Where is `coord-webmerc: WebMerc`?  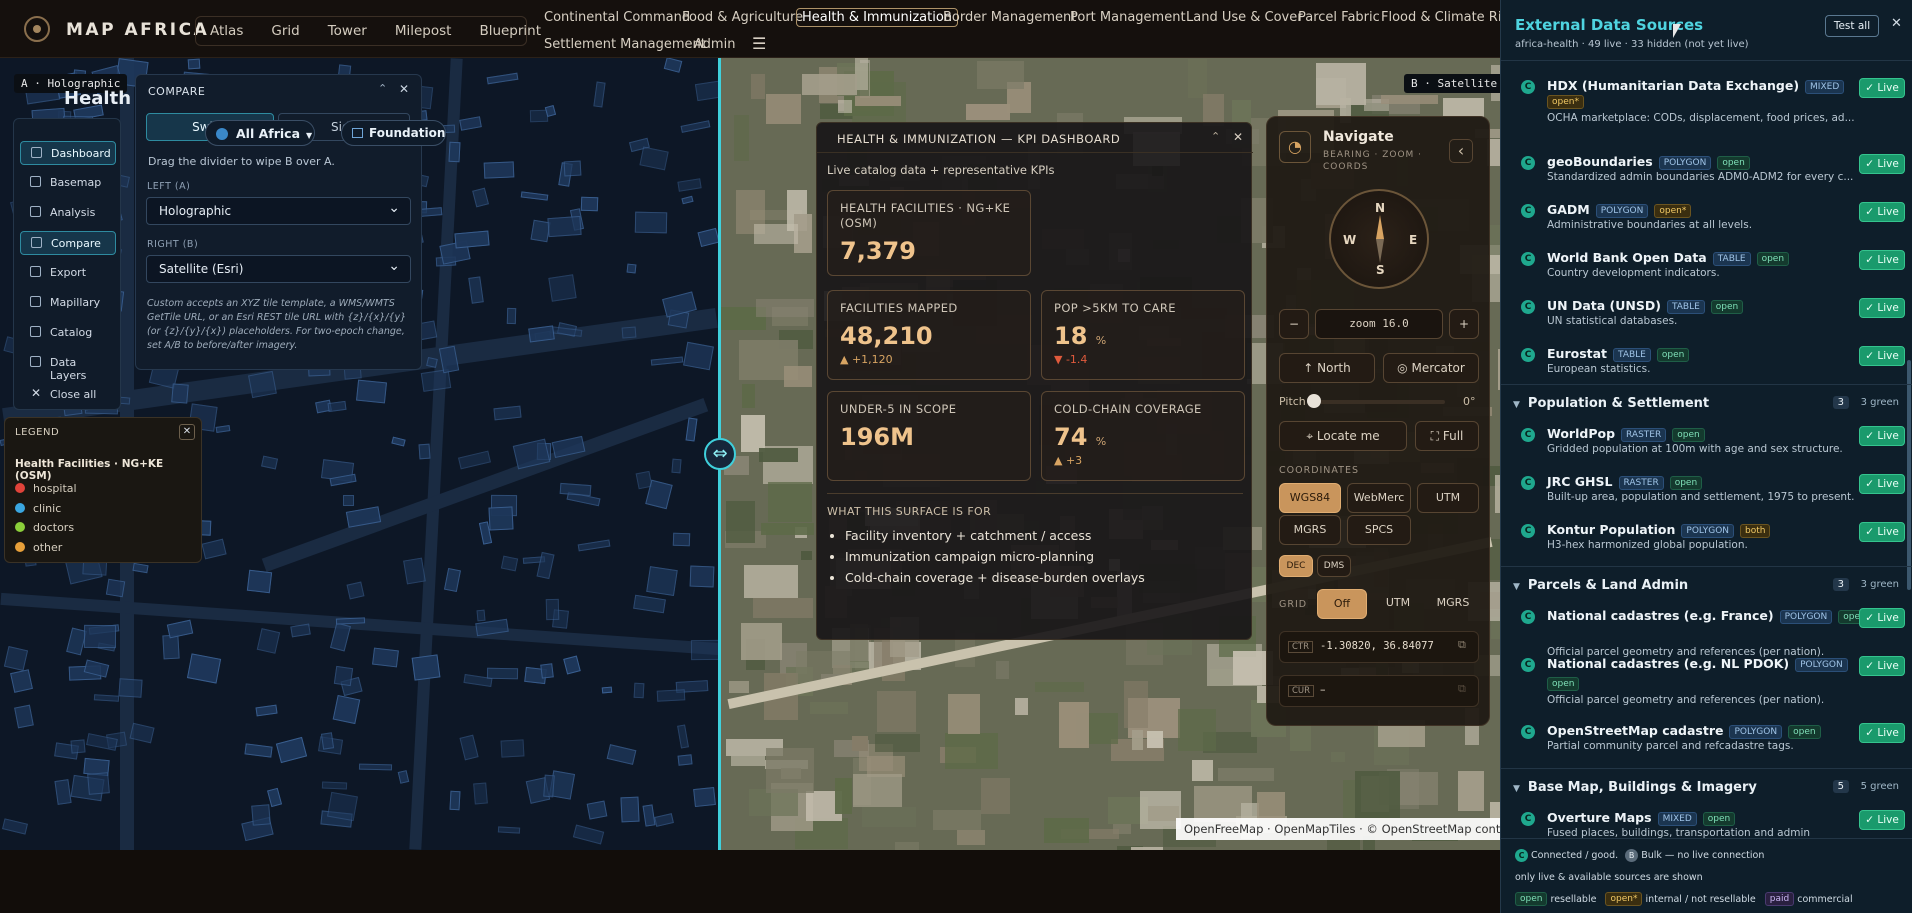 coord-webmerc: WebMerc is located at coordinates (1379, 498).